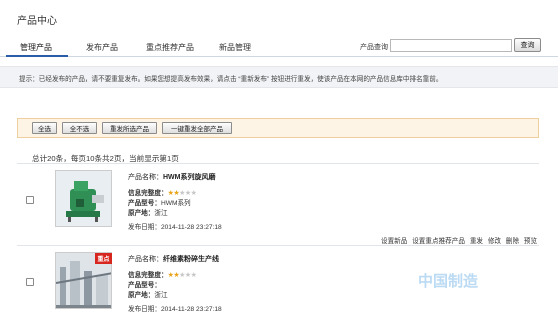  Describe the element at coordinates (278, 245) in the screenshot. I see `row-divider` at that location.